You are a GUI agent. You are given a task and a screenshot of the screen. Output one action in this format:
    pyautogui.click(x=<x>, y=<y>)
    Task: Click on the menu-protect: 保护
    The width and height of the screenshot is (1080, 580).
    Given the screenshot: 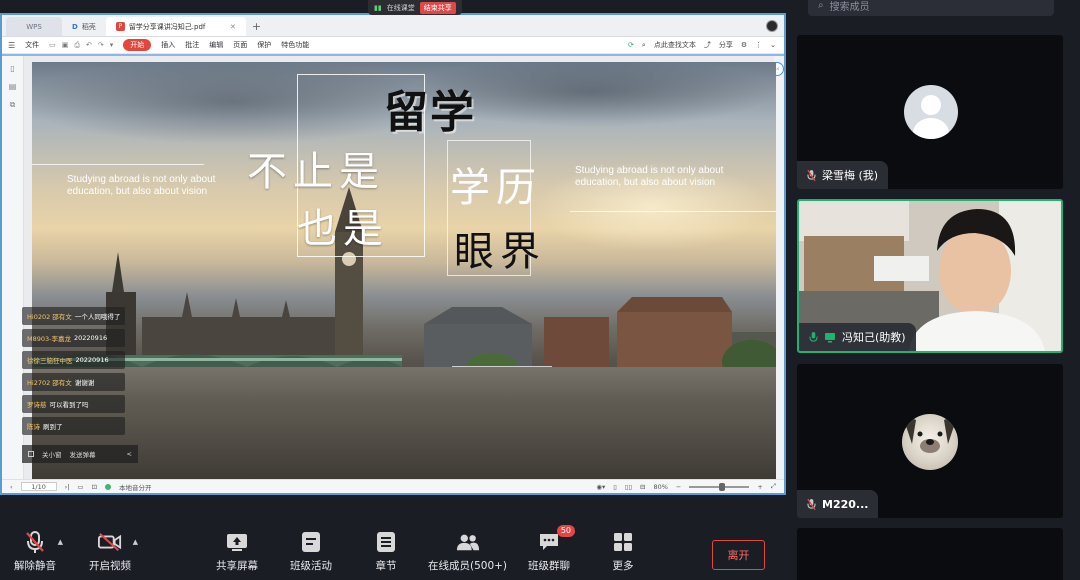 What is the action you would take?
    pyautogui.click(x=264, y=45)
    